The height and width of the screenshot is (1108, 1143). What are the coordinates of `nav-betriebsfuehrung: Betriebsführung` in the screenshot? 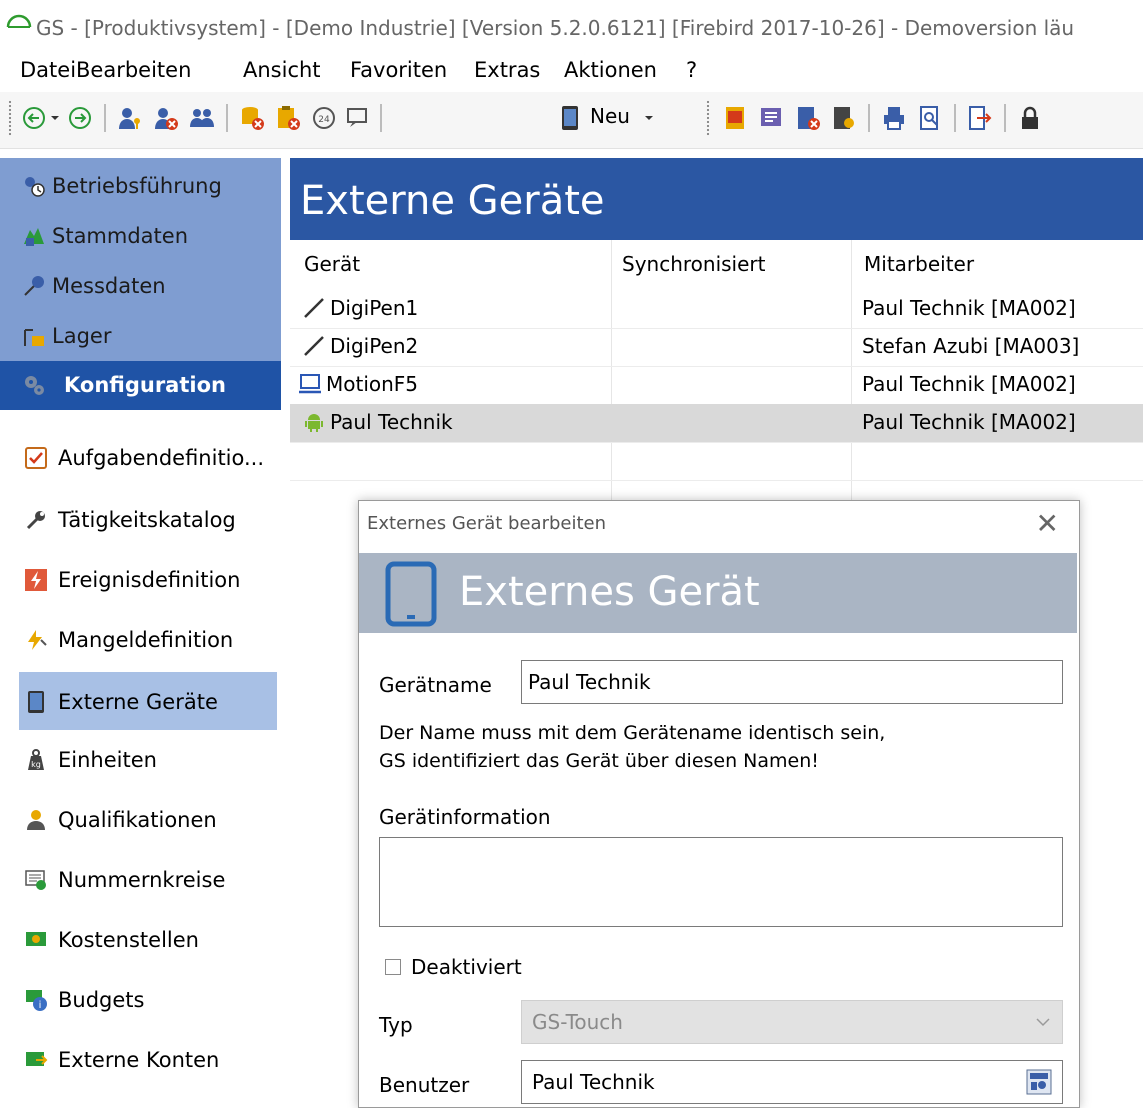 It's located at (122, 186).